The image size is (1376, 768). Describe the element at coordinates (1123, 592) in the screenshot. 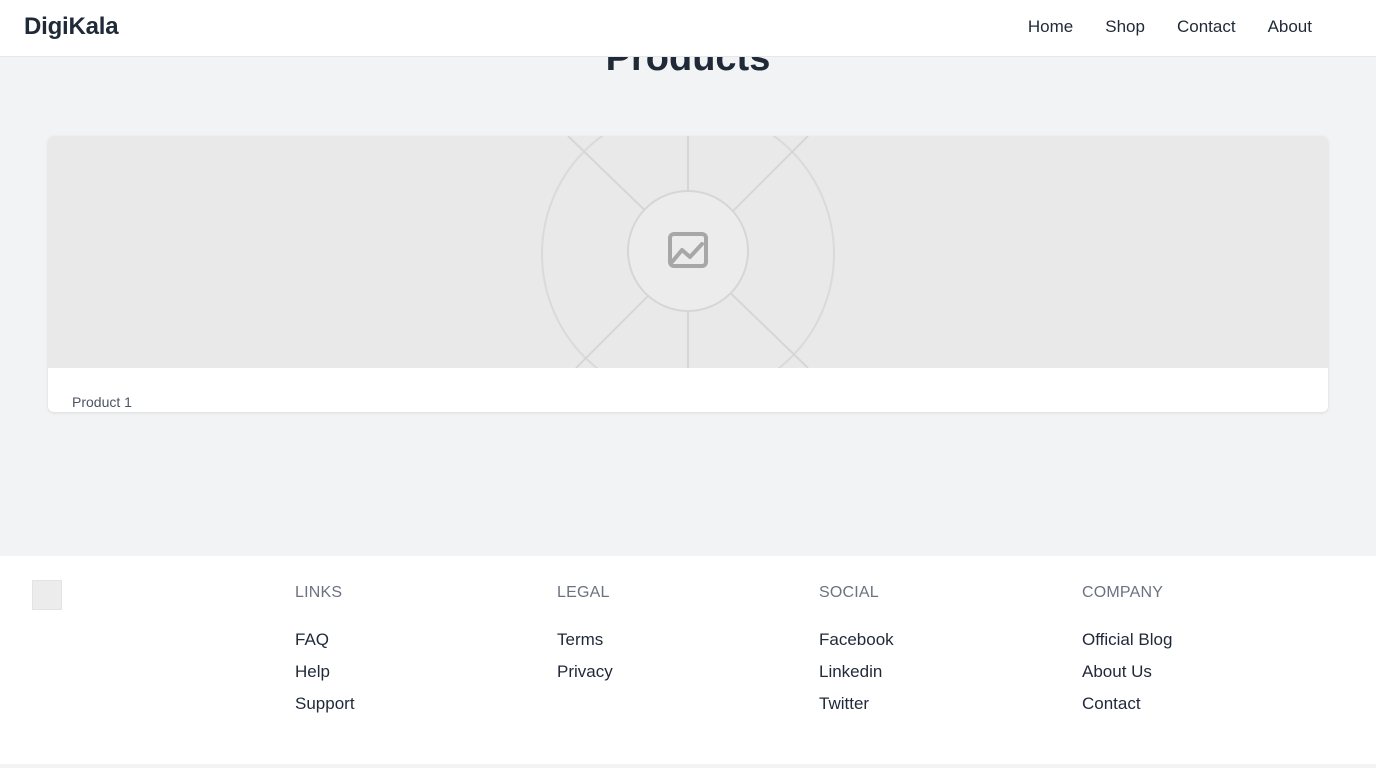

I see `footer-heading: COMPANY` at that location.